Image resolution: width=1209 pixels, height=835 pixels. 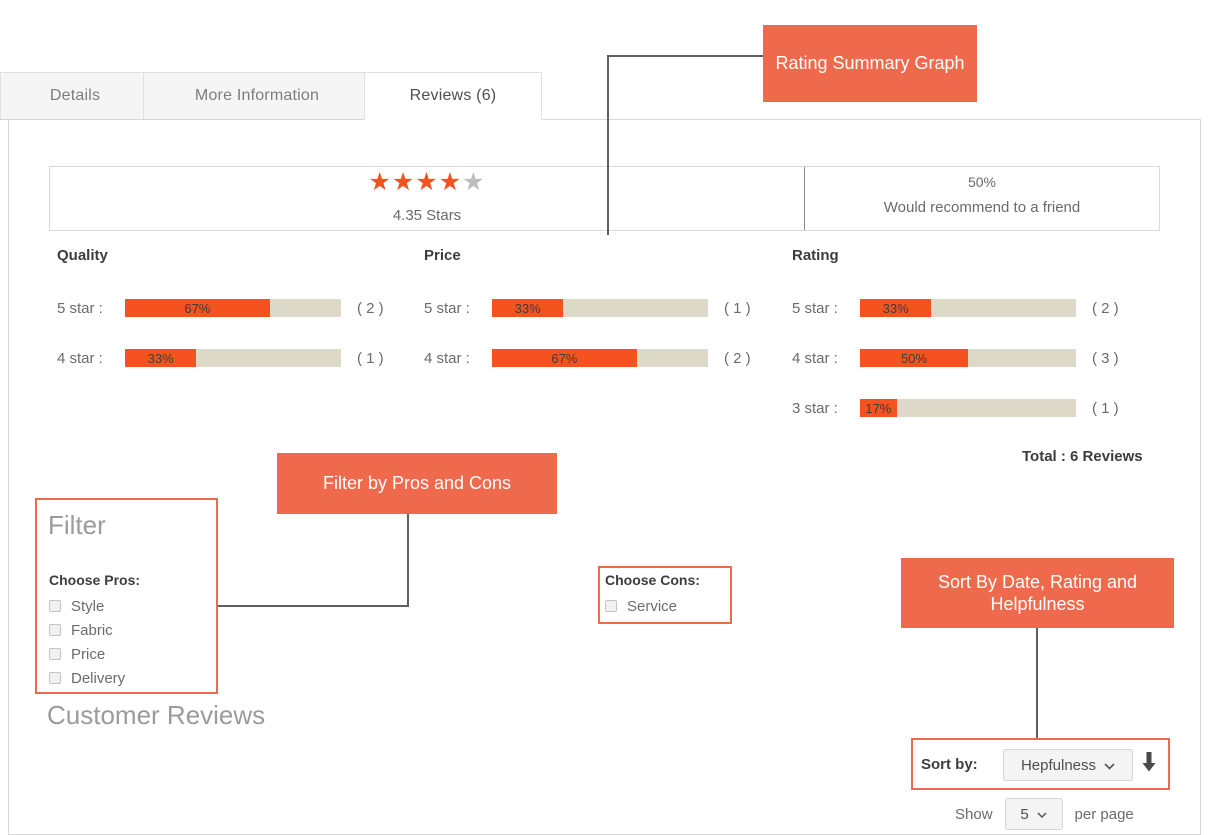 I want to click on table-row: 5 star : 67% ( 2 ), so click(x=229, y=308).